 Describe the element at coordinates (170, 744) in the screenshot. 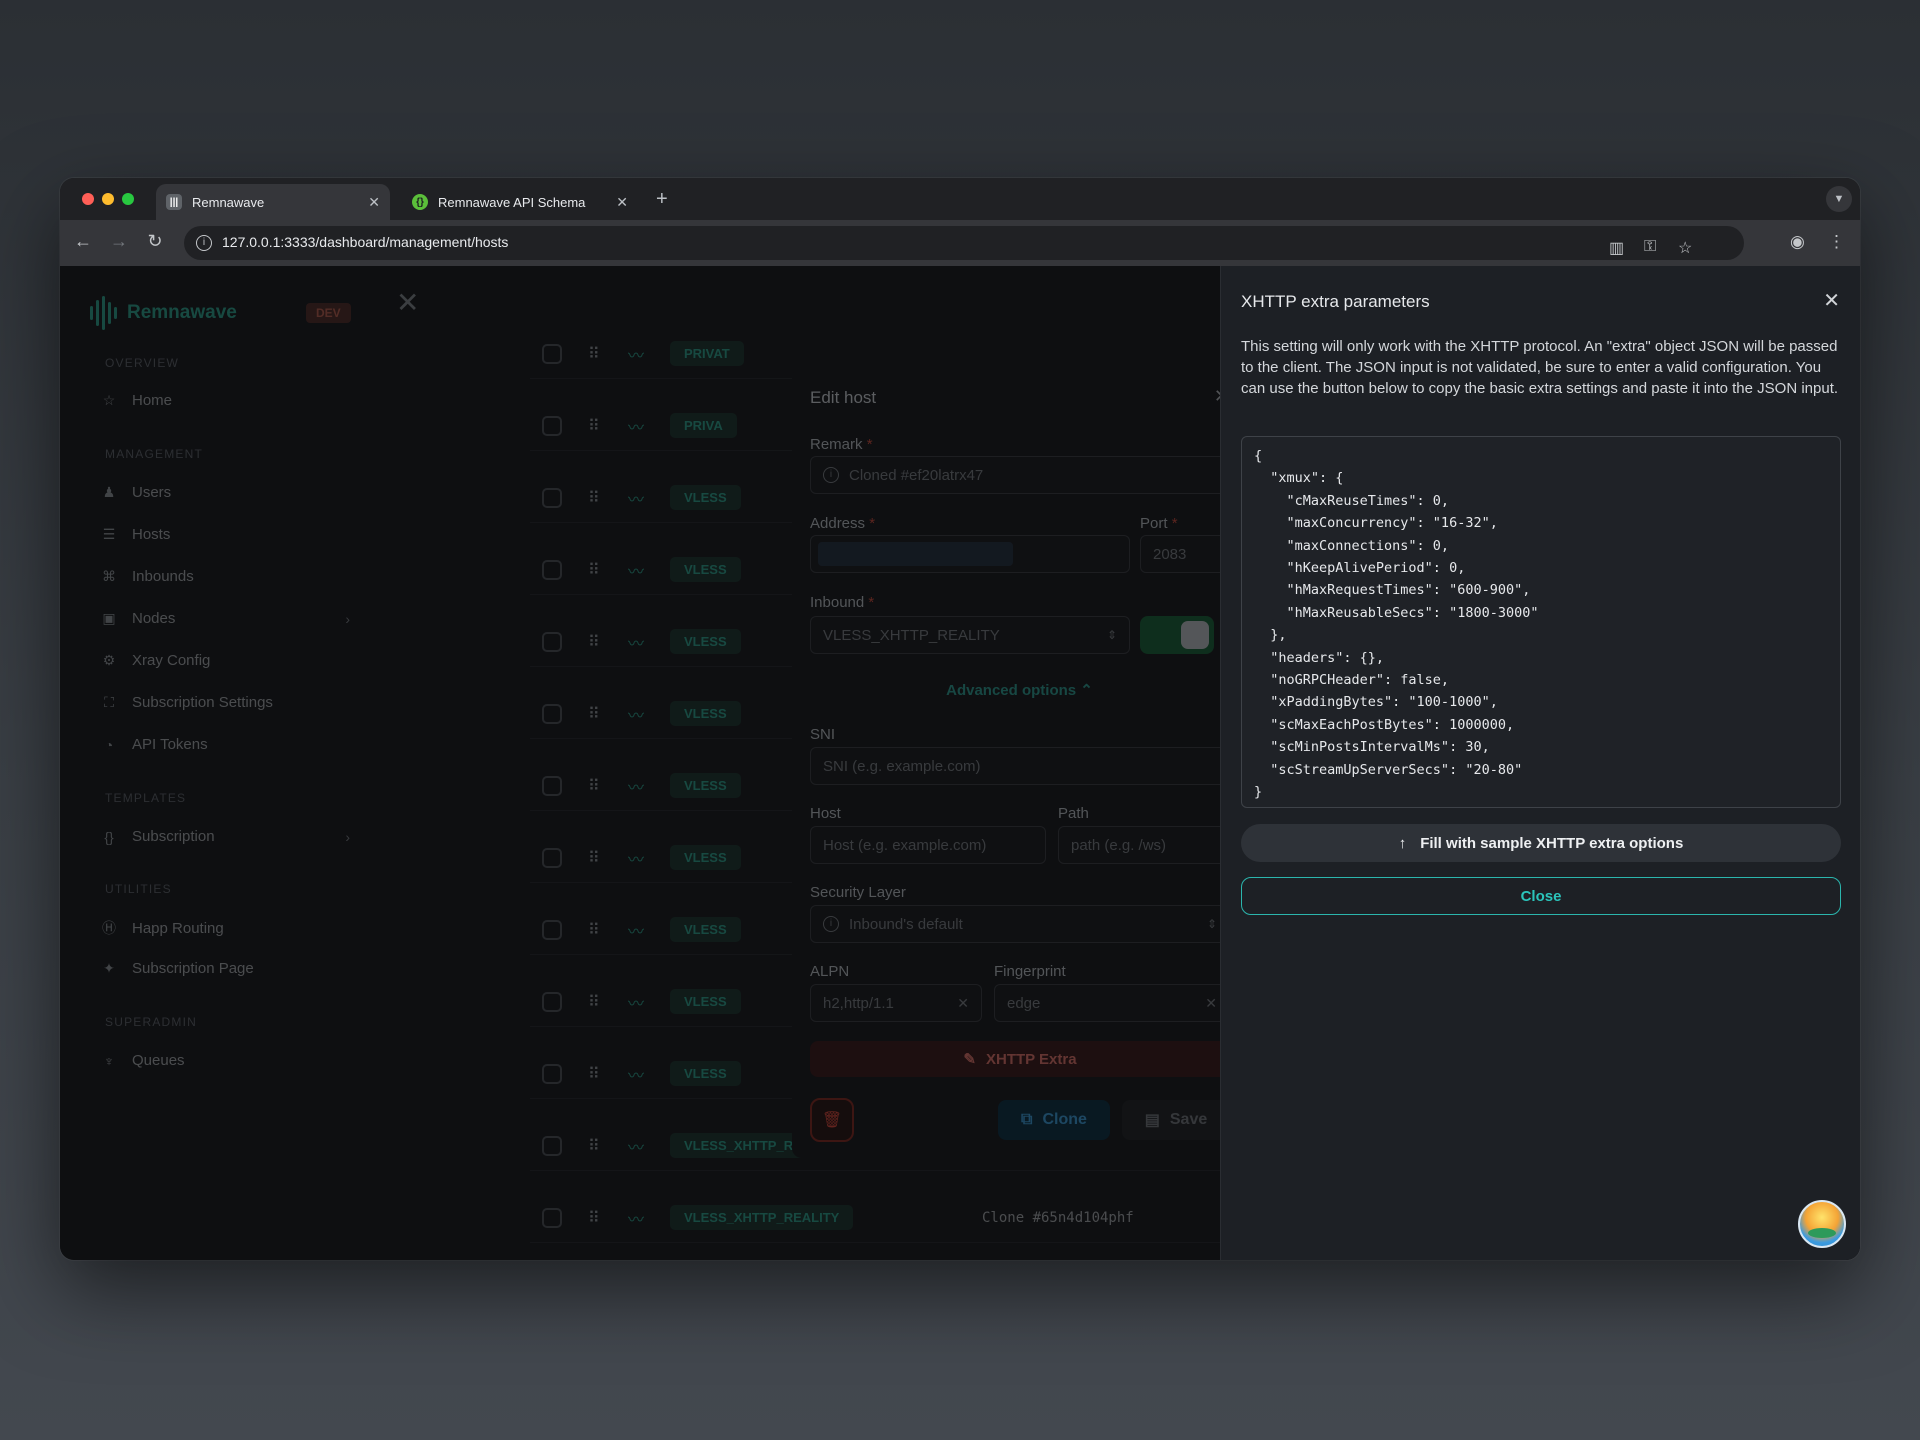

I see `sidebar-item-label: API Tokens` at that location.